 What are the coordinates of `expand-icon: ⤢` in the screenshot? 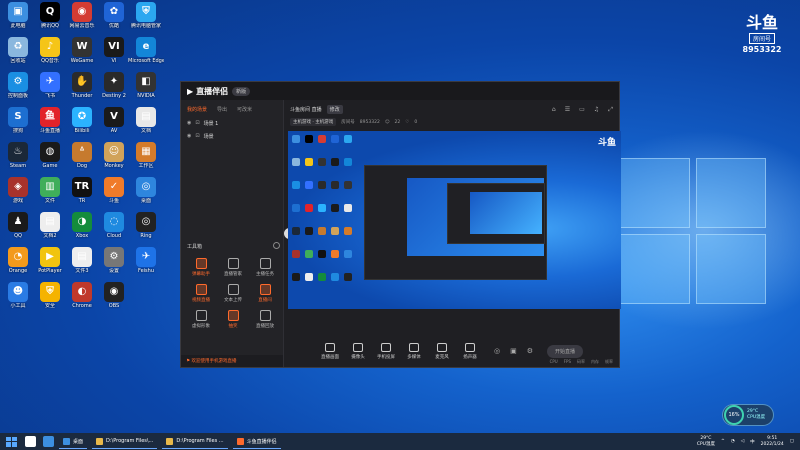 It's located at (610, 110).